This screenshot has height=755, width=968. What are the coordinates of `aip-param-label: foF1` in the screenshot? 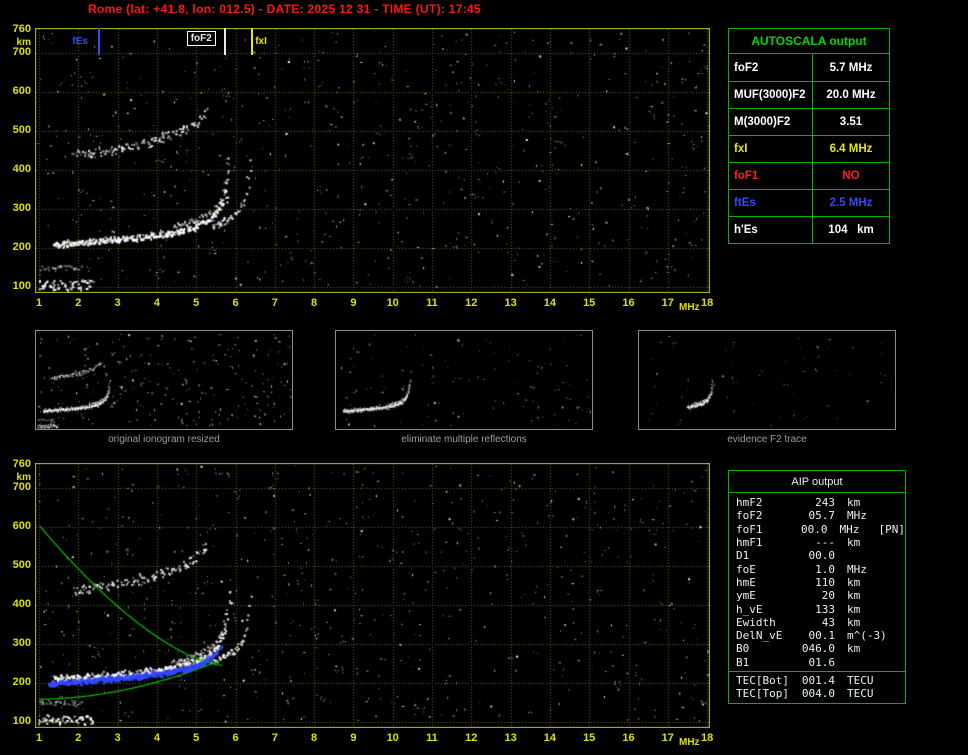 It's located at (749, 529).